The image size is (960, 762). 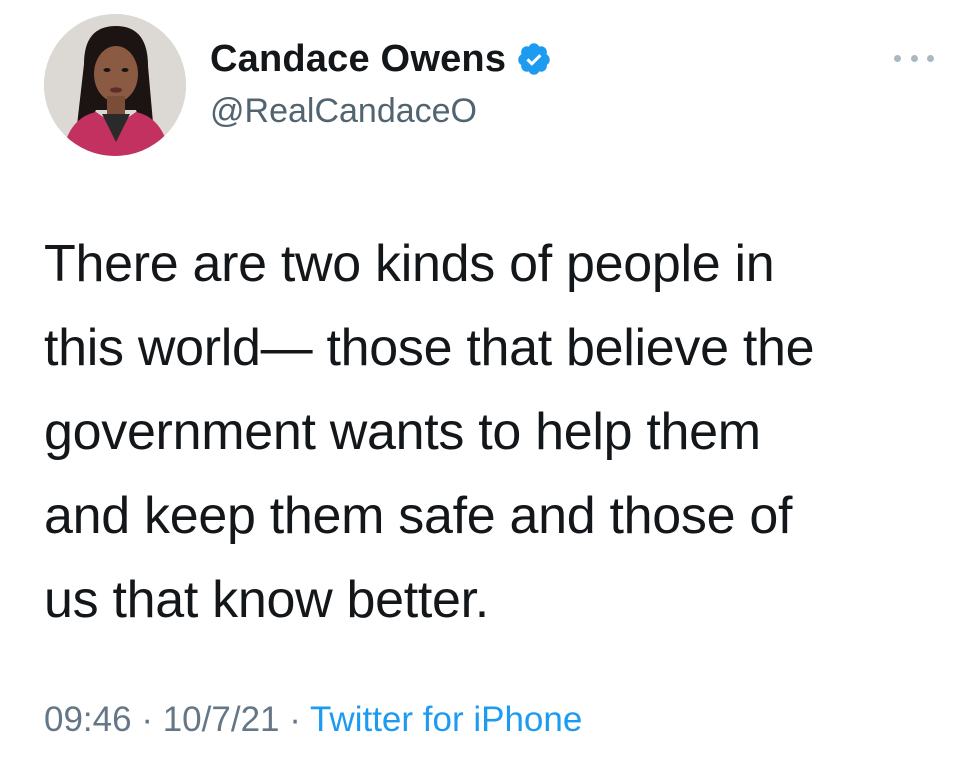 What do you see at coordinates (534, 59) in the screenshot?
I see `verified-badge-icon` at bounding box center [534, 59].